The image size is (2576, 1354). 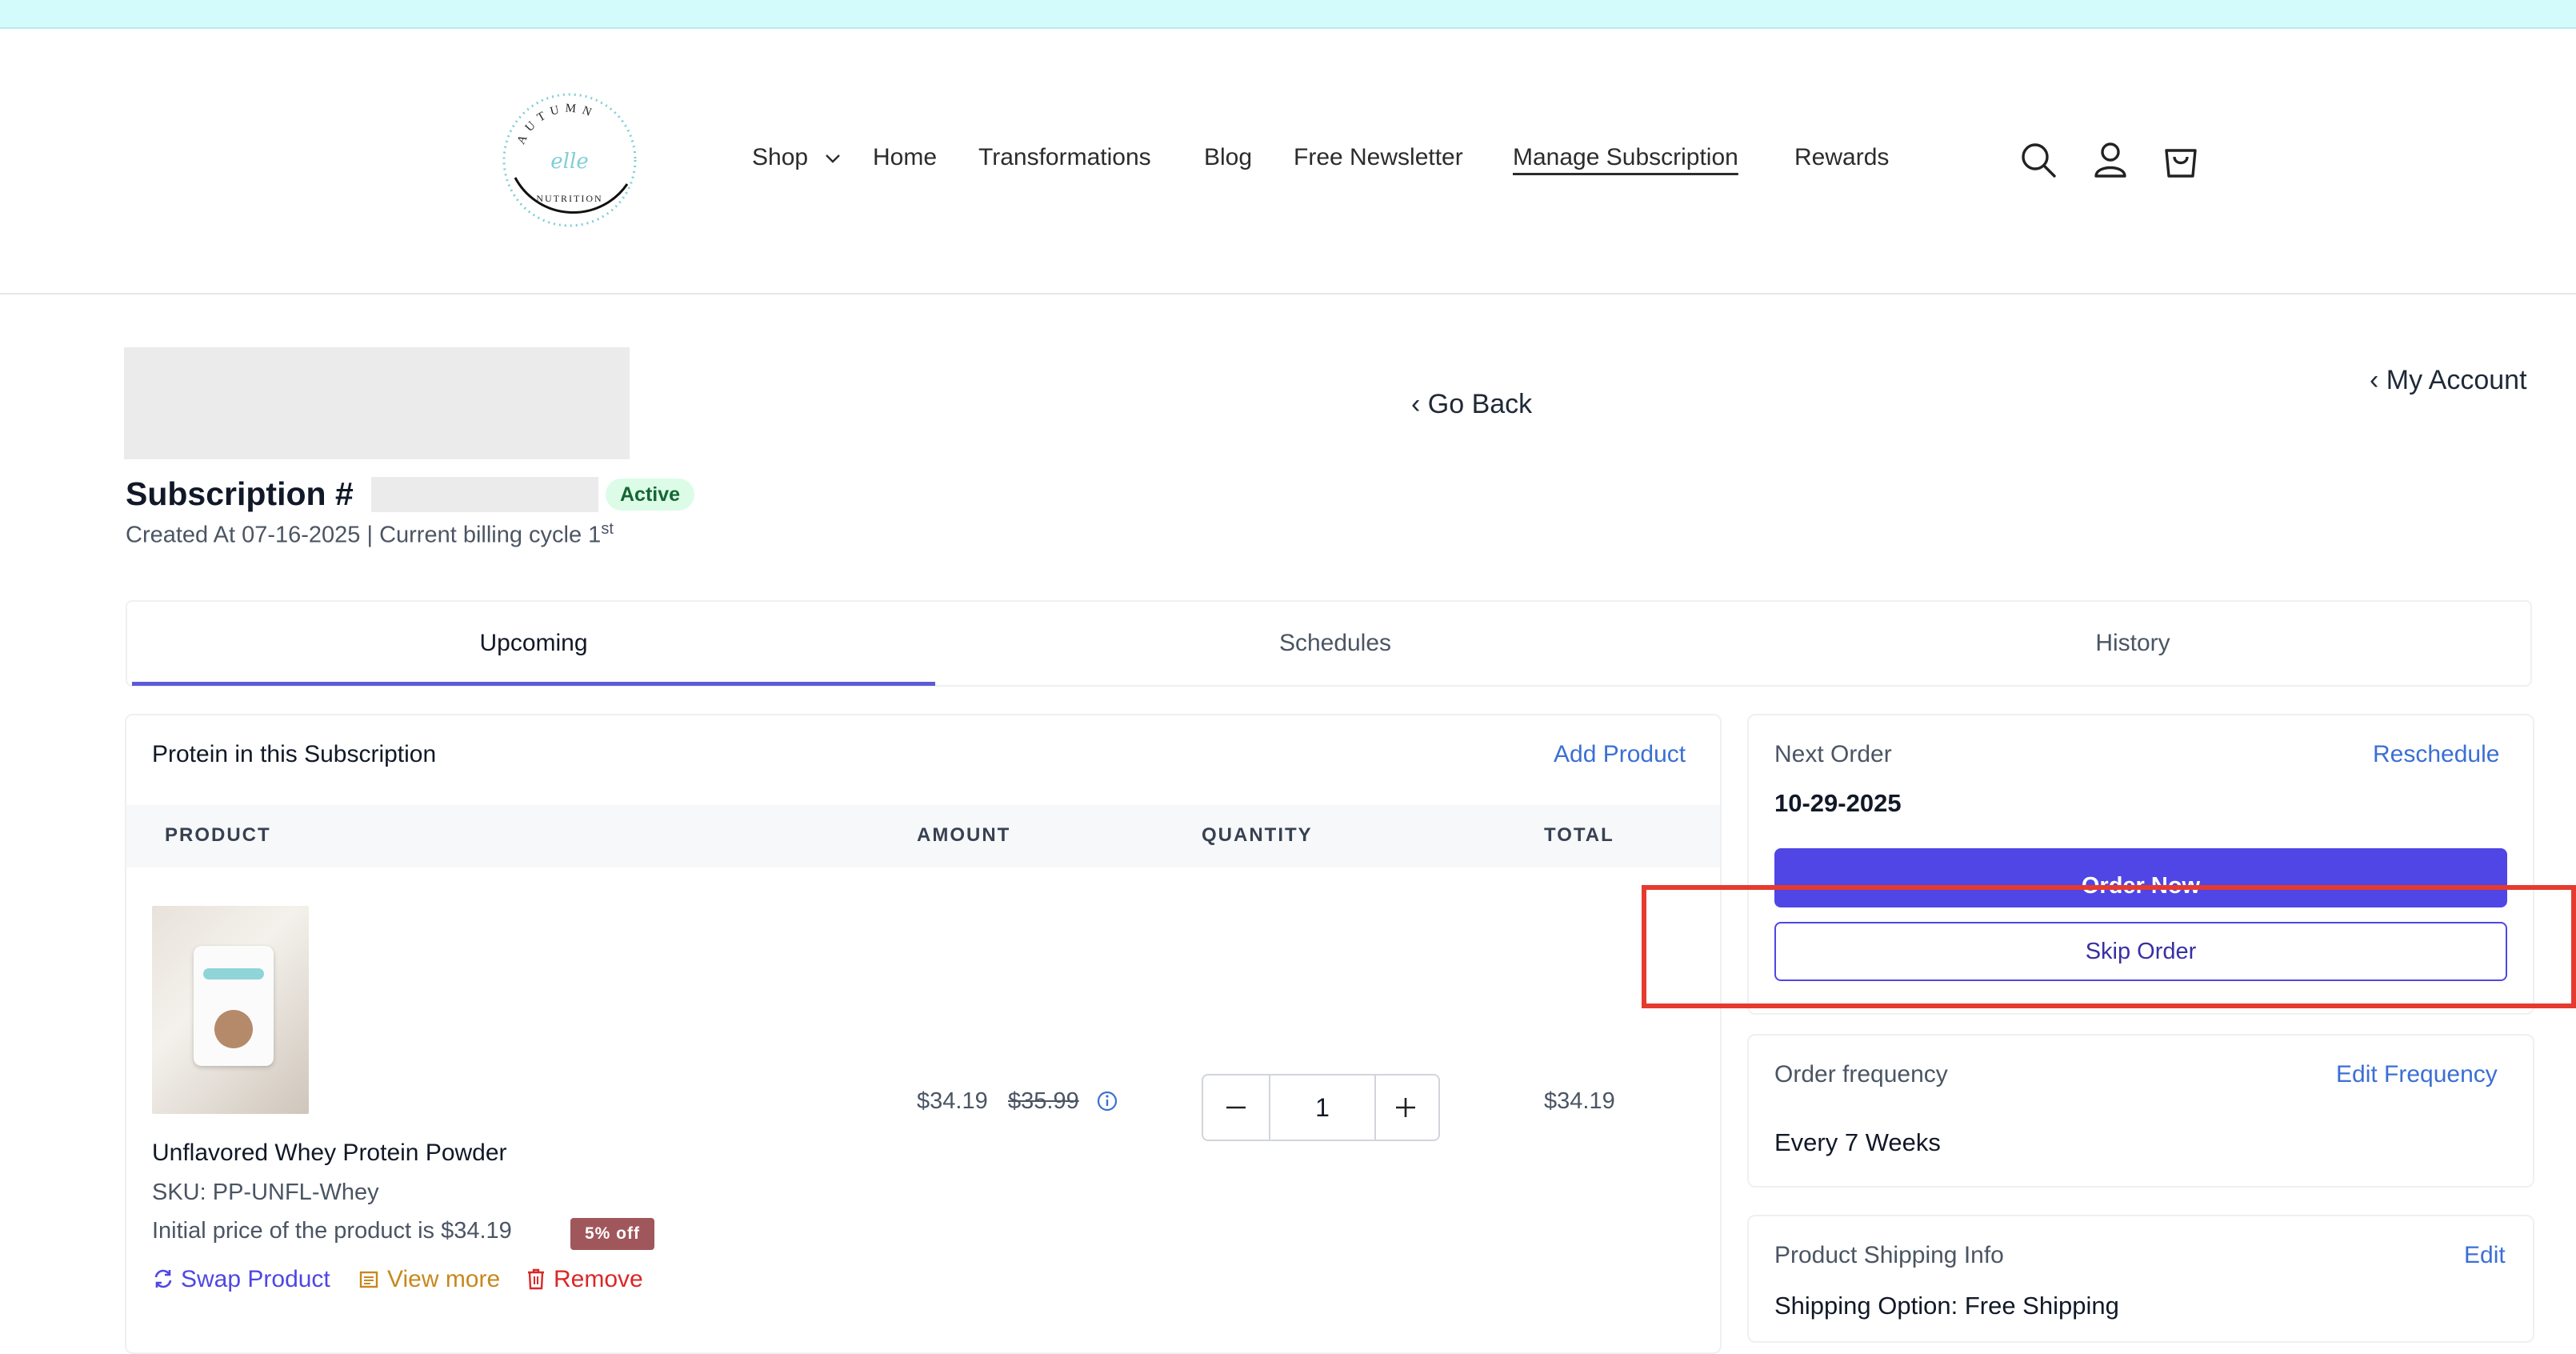 What do you see at coordinates (1064, 157) in the screenshot?
I see `nav-transformations: Transformations` at bounding box center [1064, 157].